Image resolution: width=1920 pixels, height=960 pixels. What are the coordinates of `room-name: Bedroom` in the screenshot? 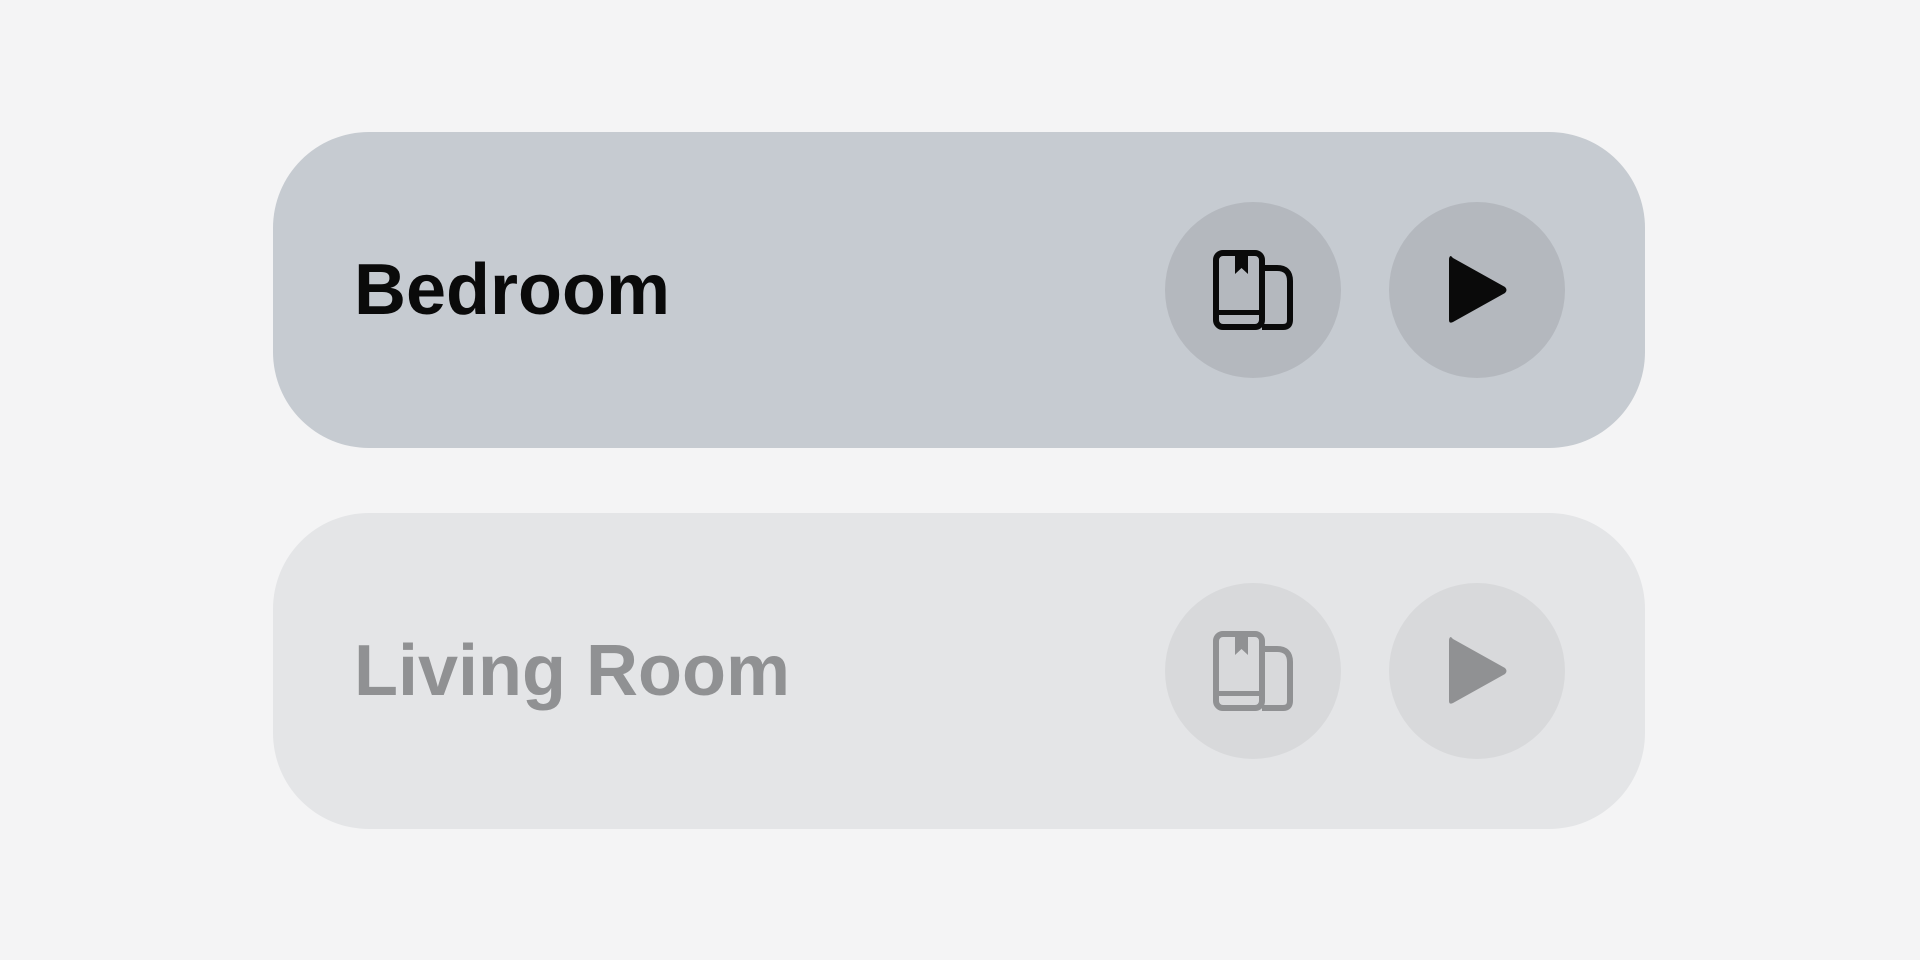 It's located at (512, 290).